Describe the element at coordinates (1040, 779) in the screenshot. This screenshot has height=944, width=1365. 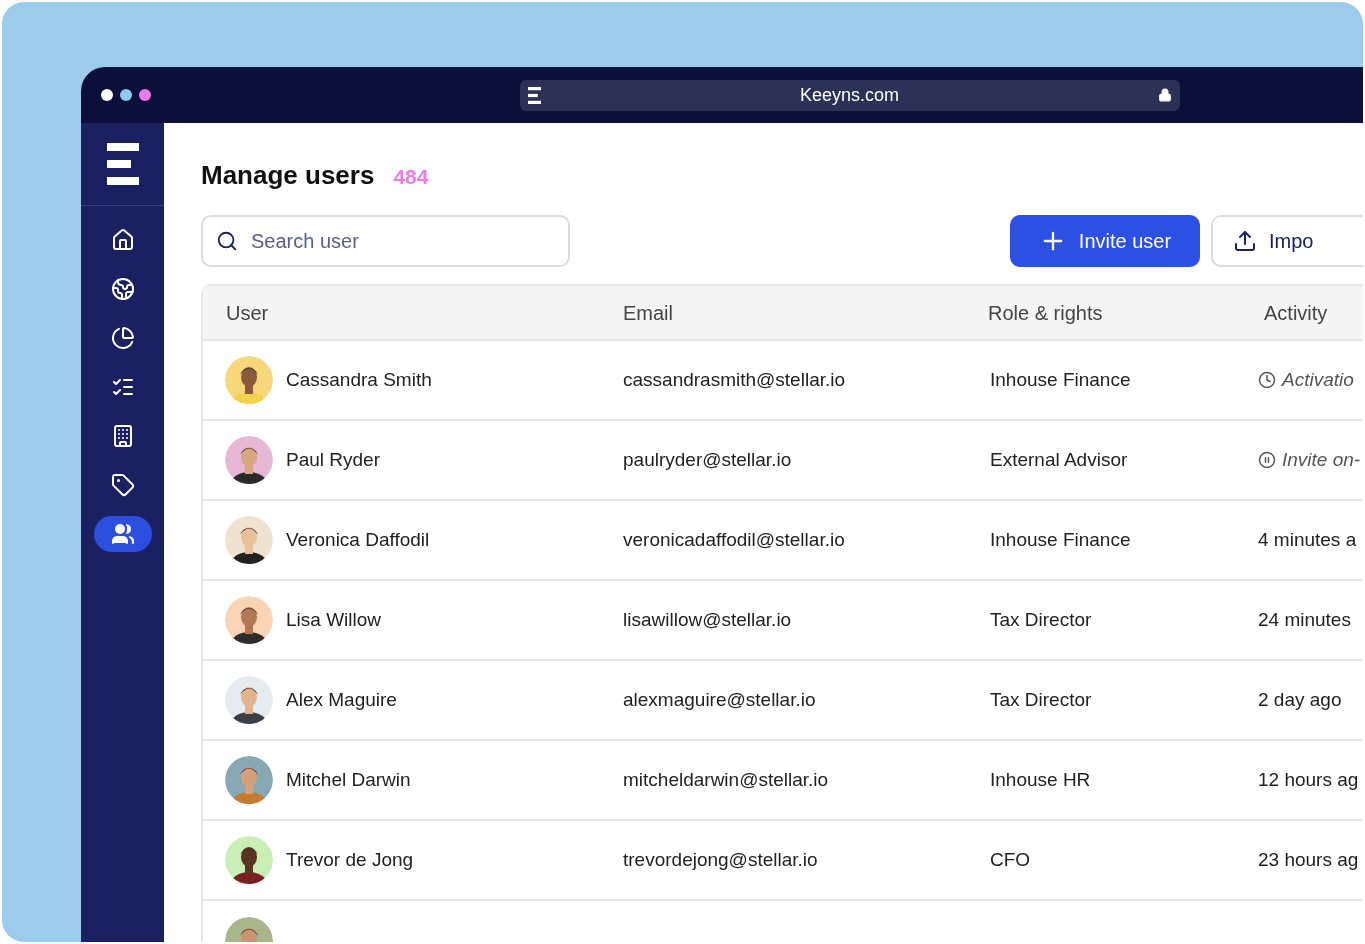
I see `user-role: Inhouse HR` at that location.